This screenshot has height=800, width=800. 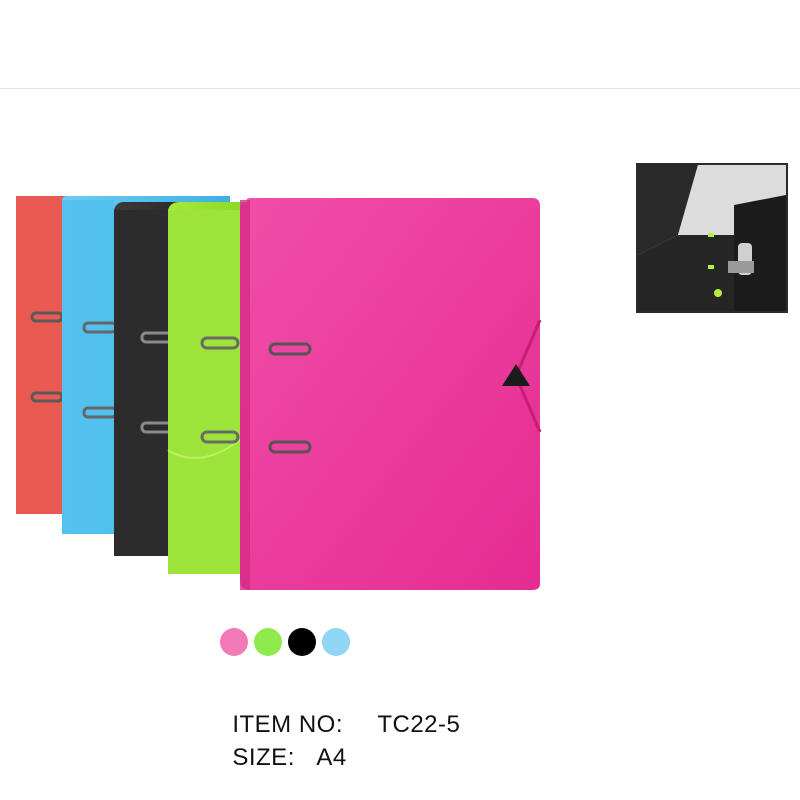 I want to click on open-binder-inset-photo, so click(x=712, y=238).